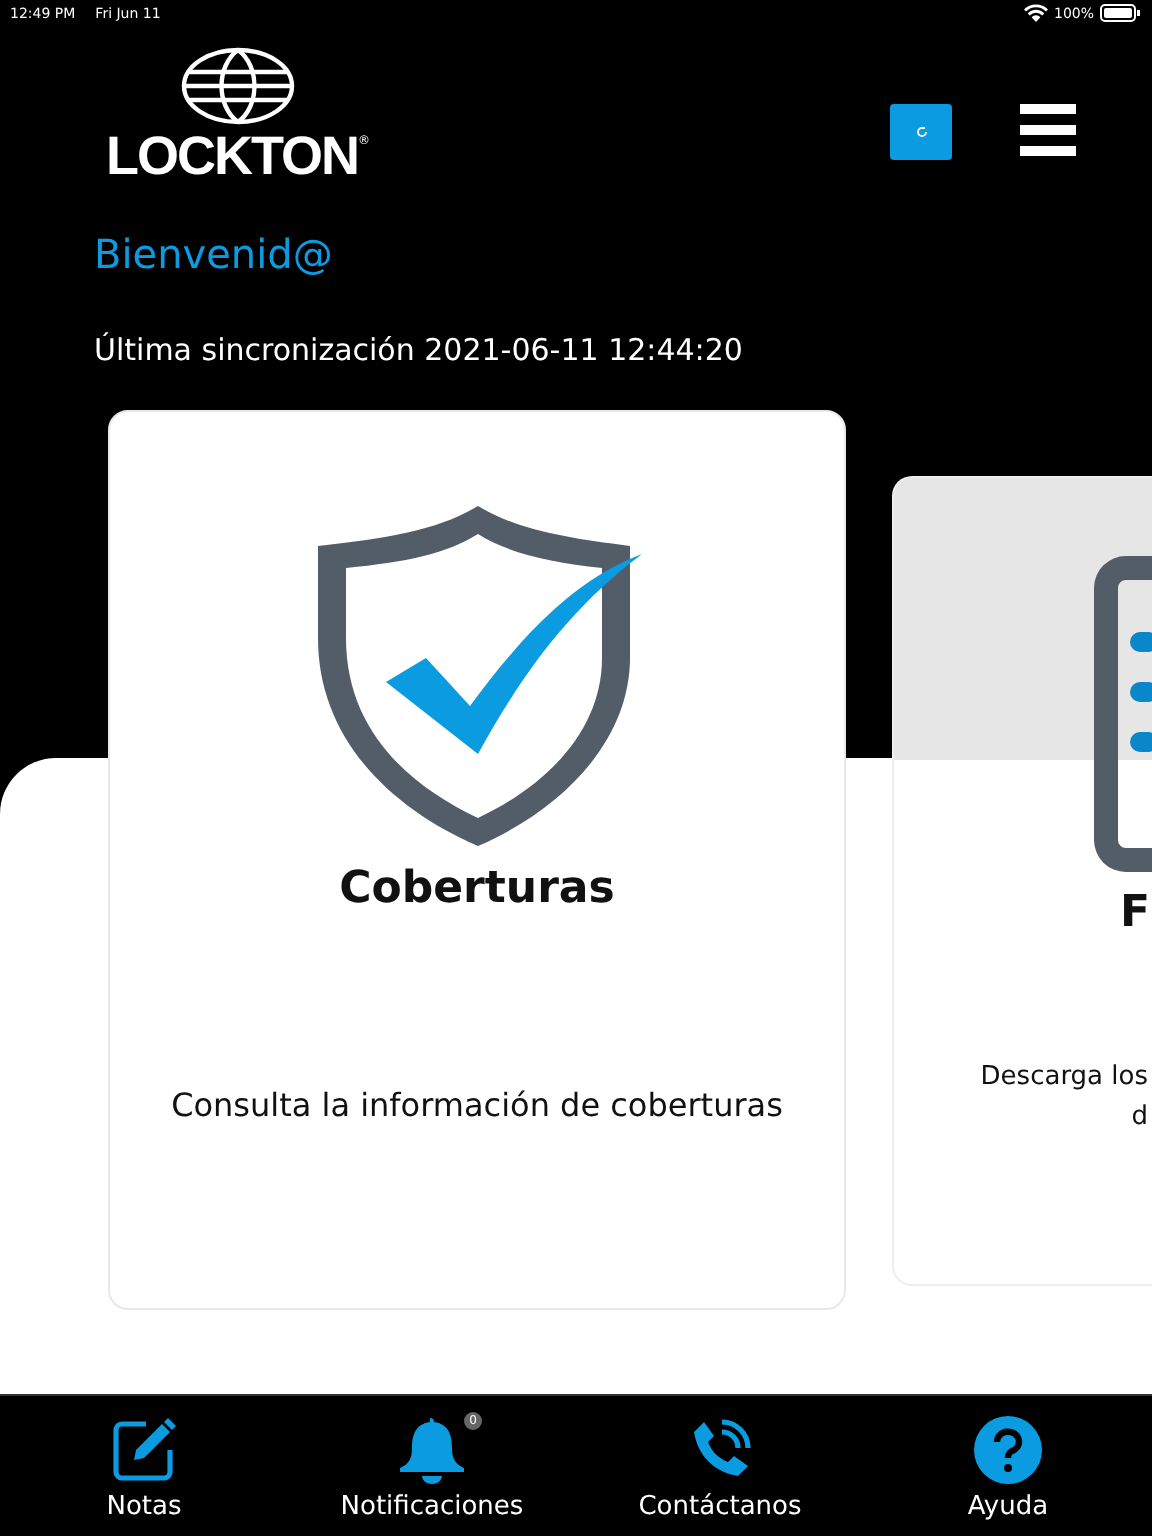  Describe the element at coordinates (1120, 13) in the screenshot. I see `battery-icon` at that location.